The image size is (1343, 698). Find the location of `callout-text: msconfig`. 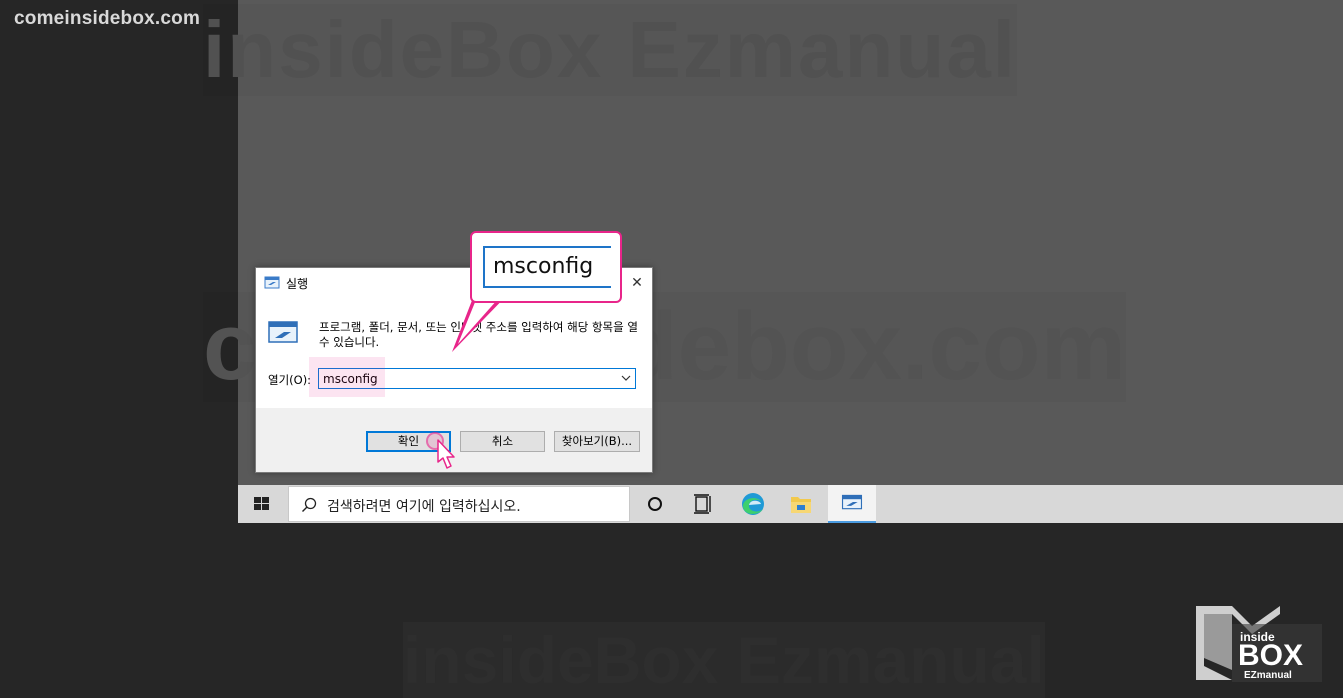

callout-text: msconfig is located at coordinates (543, 266).